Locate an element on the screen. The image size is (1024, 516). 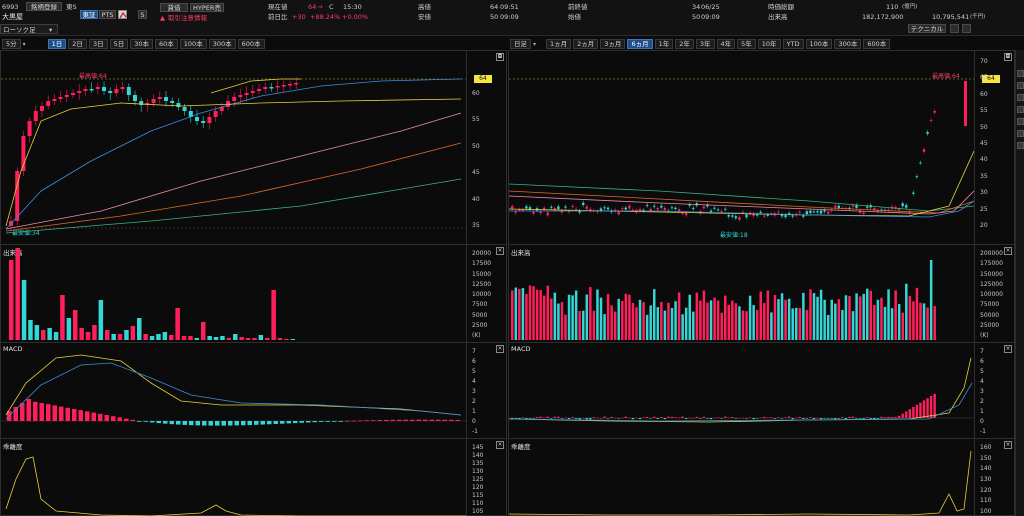
left-interval-select: 5分 is located at coordinates (11, 44).